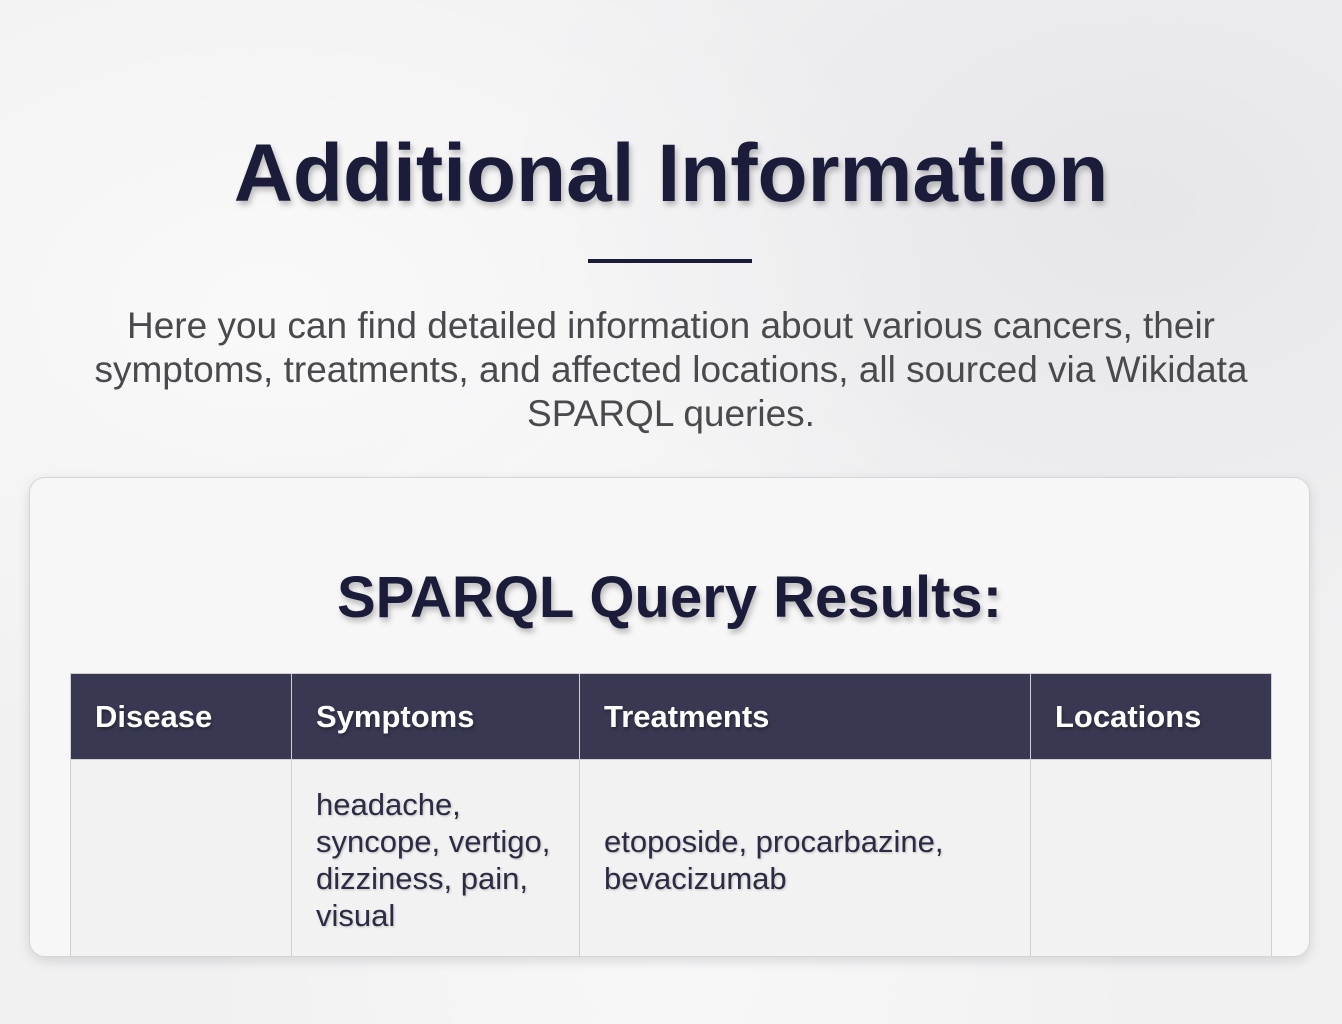 The height and width of the screenshot is (1024, 1342). What do you see at coordinates (671, 173) in the screenshot?
I see `page-title: Additional Information` at bounding box center [671, 173].